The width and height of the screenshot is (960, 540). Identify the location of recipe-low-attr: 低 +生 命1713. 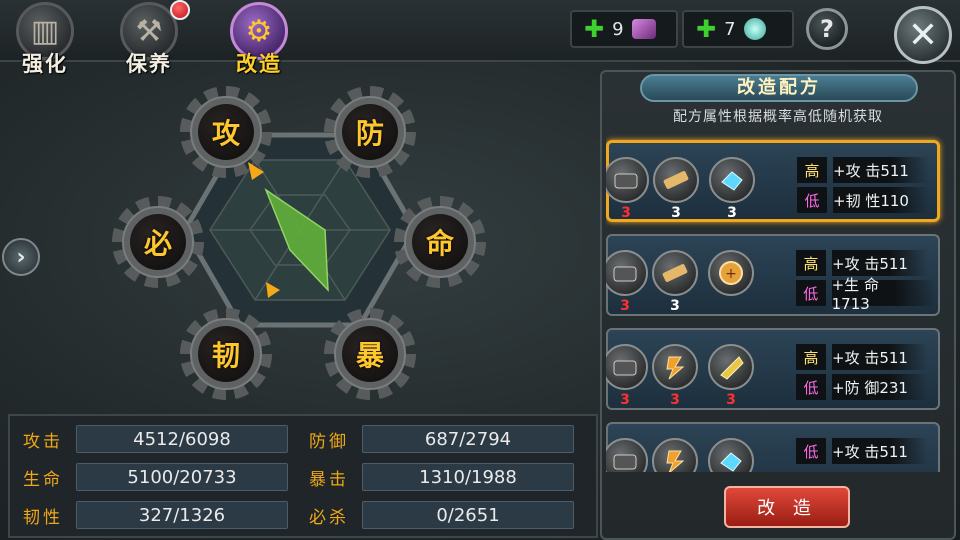
(866, 294).